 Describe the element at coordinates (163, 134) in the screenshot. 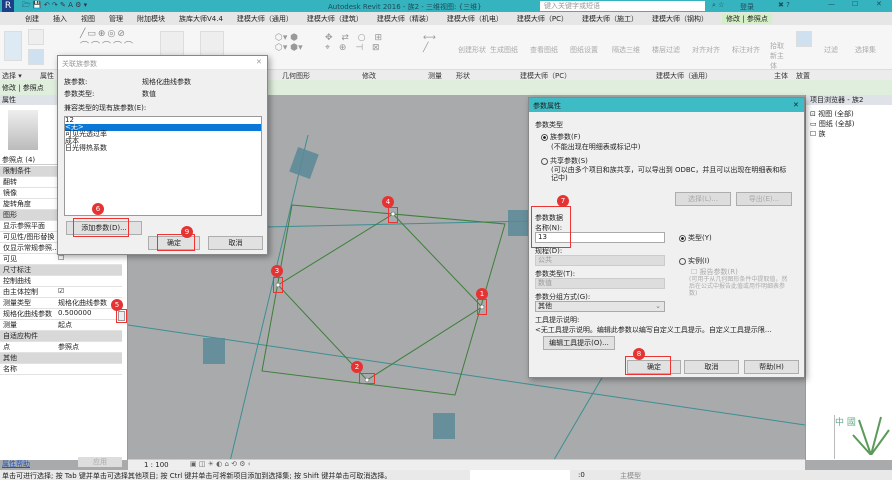

I see `list-item: 可见光透过率` at that location.